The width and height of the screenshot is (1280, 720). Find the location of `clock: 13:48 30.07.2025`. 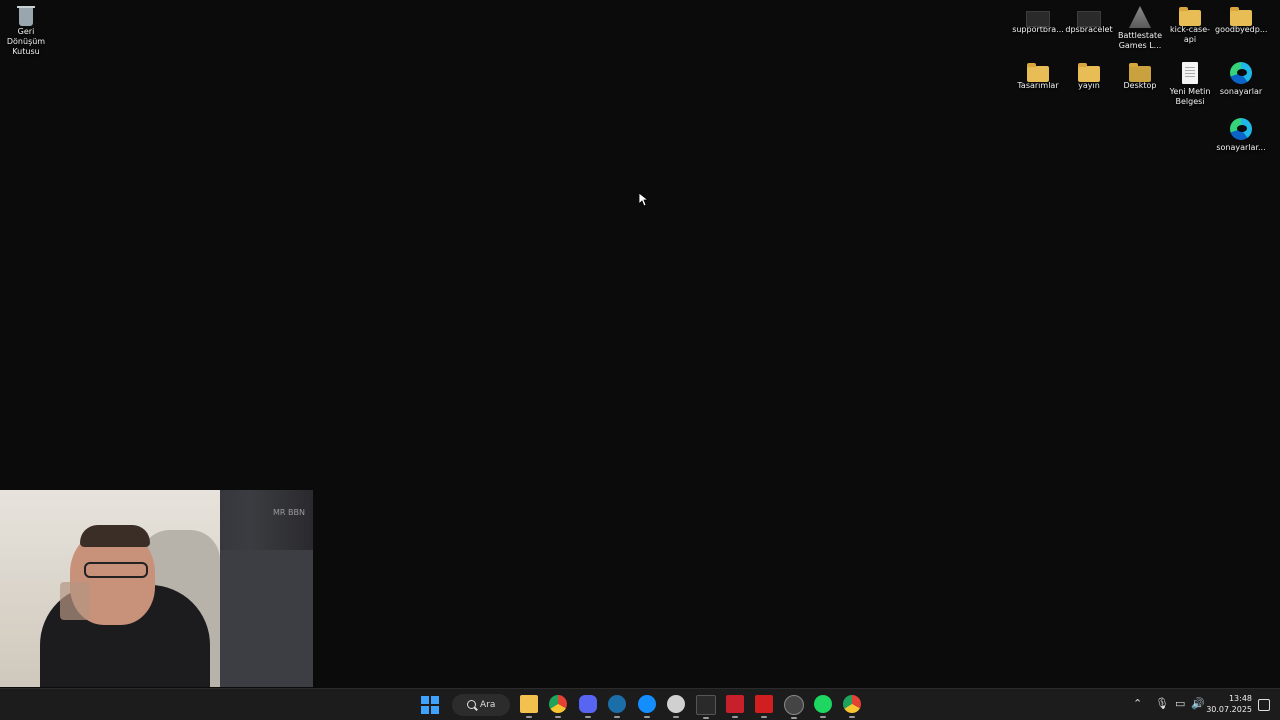

clock: 13:48 30.07.2025 is located at coordinates (1229, 704).